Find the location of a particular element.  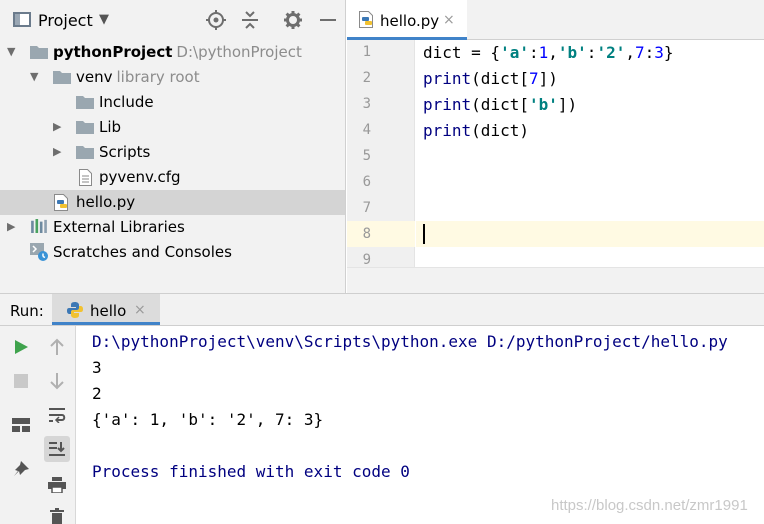

line-number: 5 is located at coordinates (366, 156).